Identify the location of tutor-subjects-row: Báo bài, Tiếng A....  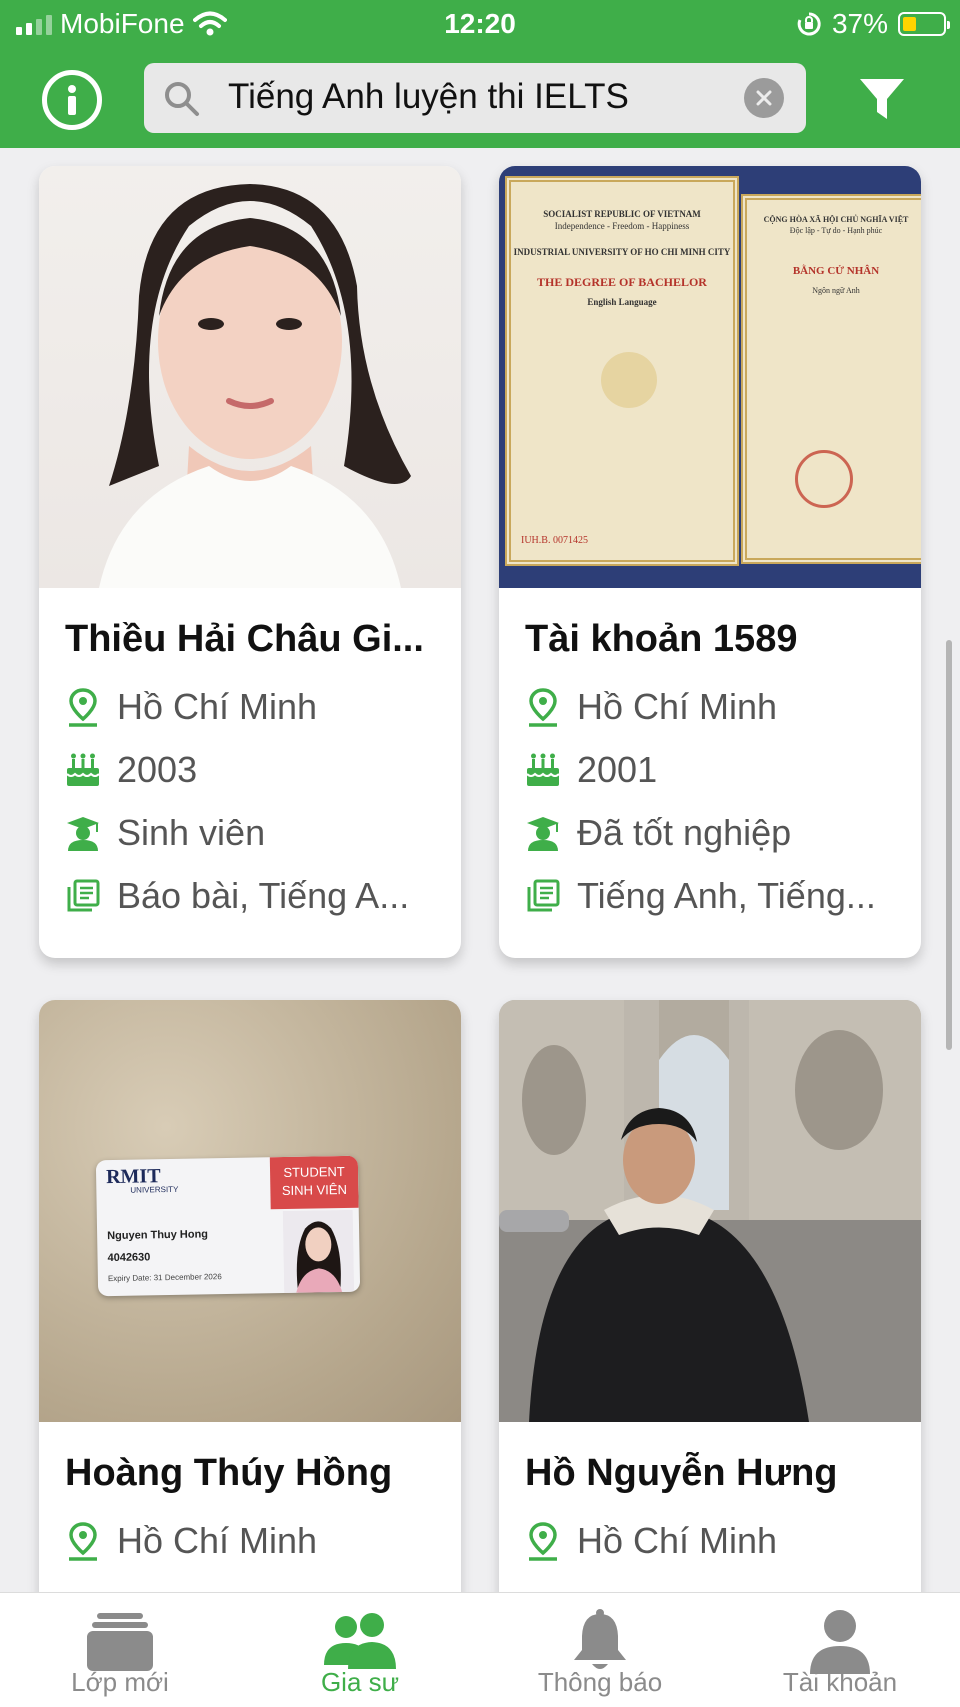
(255, 896).